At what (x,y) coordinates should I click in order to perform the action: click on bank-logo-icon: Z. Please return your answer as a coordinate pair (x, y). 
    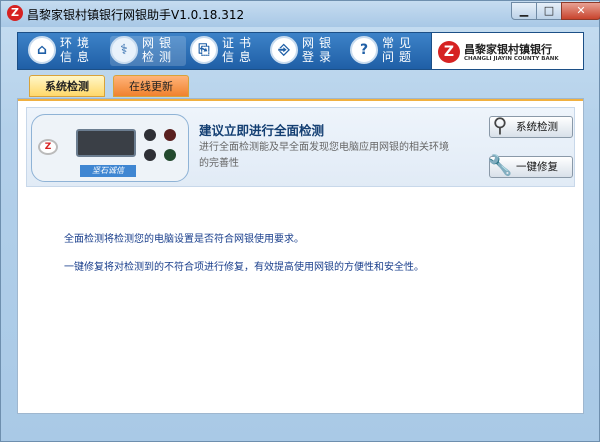
    Looking at the image, I should click on (449, 52).